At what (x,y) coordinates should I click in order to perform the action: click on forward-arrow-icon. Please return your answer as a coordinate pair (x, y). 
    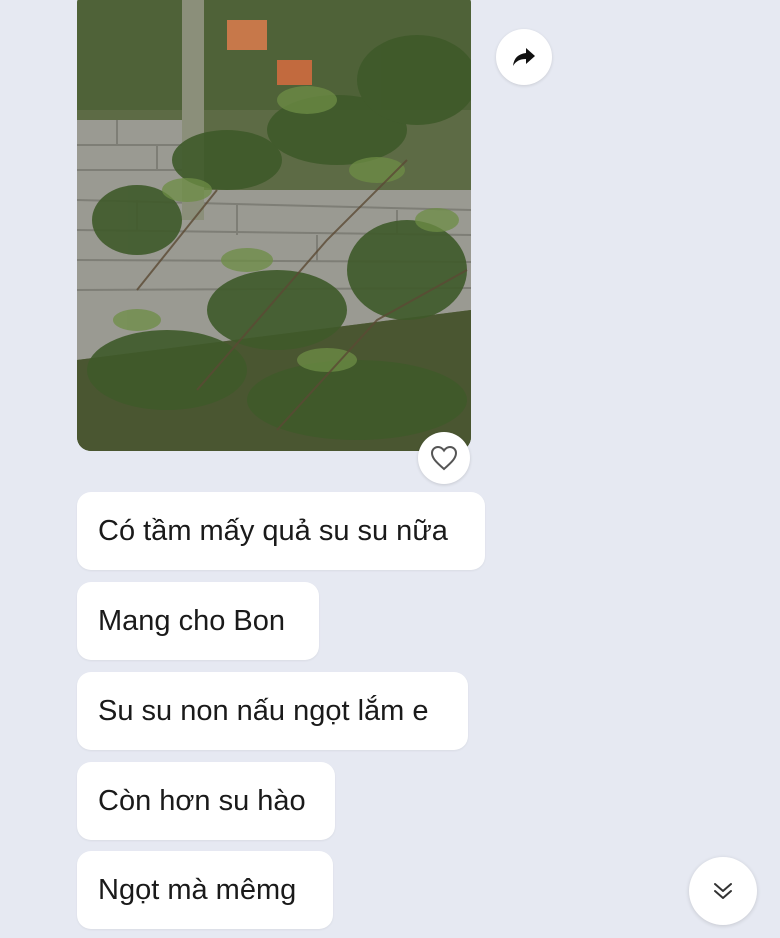
    Looking at the image, I should click on (524, 57).